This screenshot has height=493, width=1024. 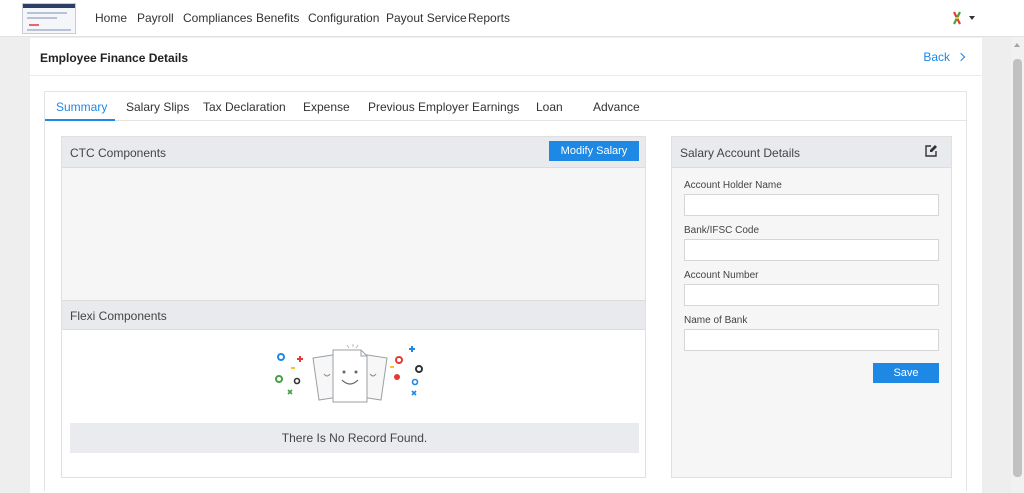 I want to click on account-number-label: Account Number, so click(x=721, y=275).